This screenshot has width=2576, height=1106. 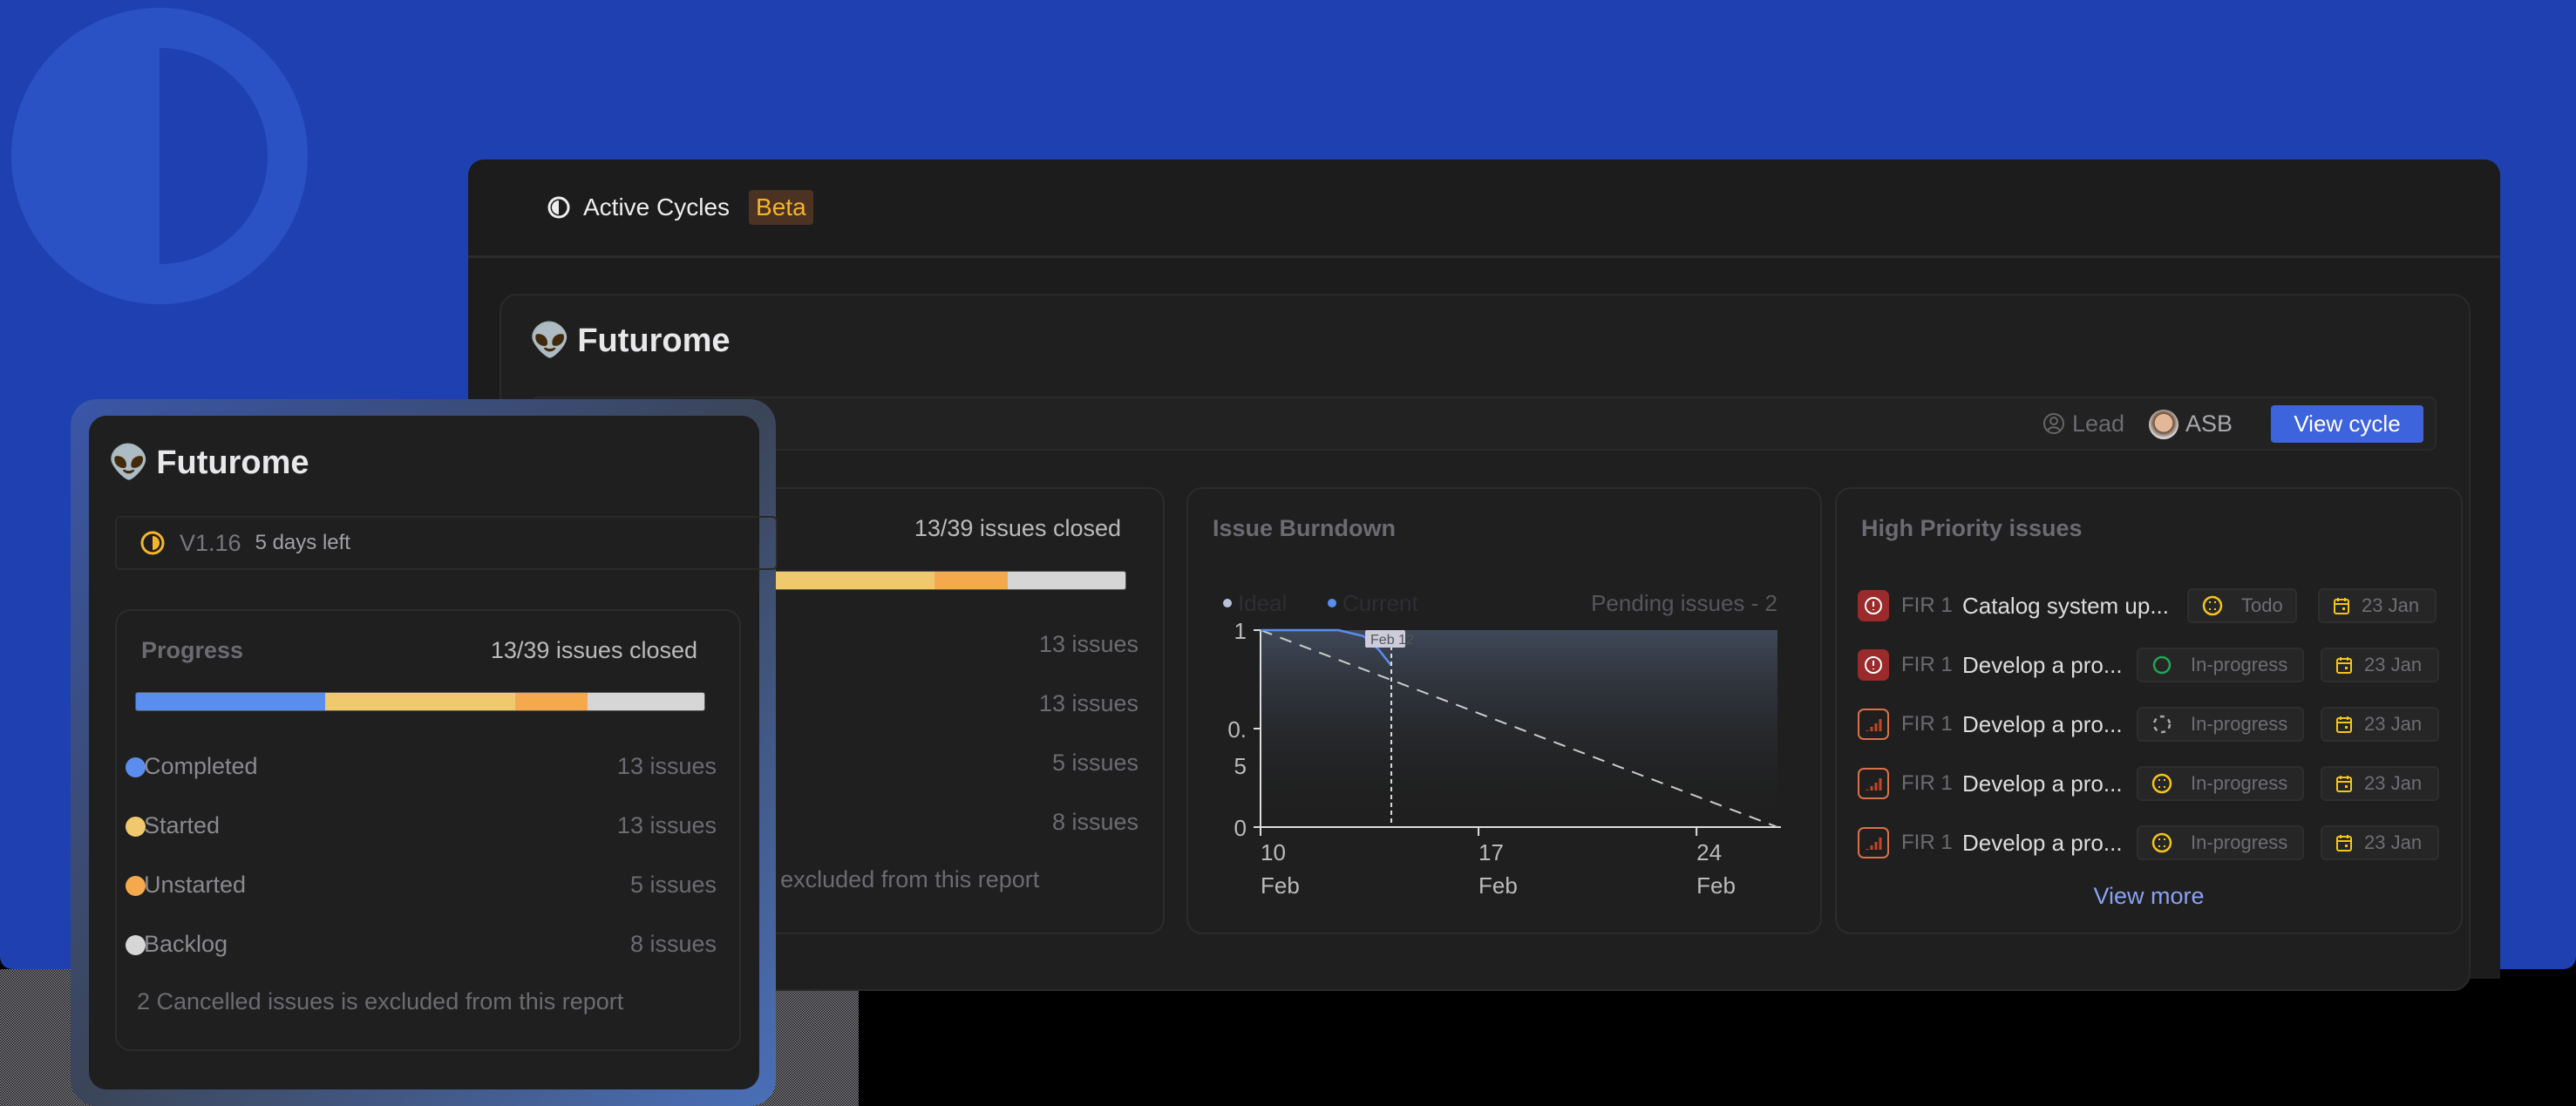 What do you see at coordinates (1262, 603) in the screenshot?
I see `legend-ideal-label: Ideal` at bounding box center [1262, 603].